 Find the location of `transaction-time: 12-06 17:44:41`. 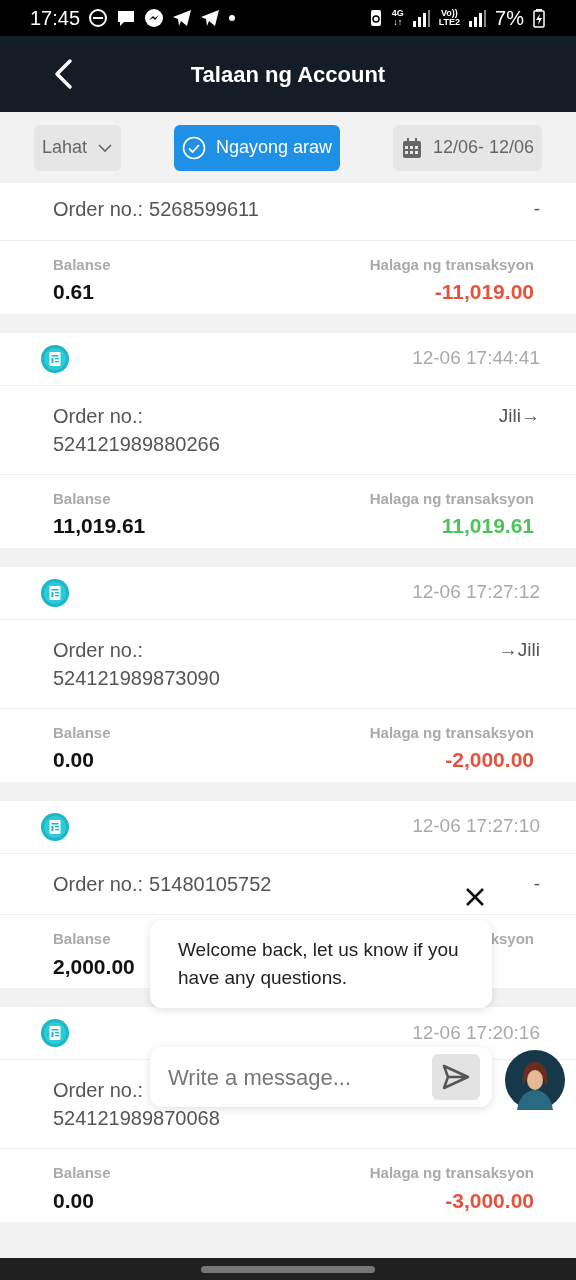

transaction-time: 12-06 17:44:41 is located at coordinates (476, 358).